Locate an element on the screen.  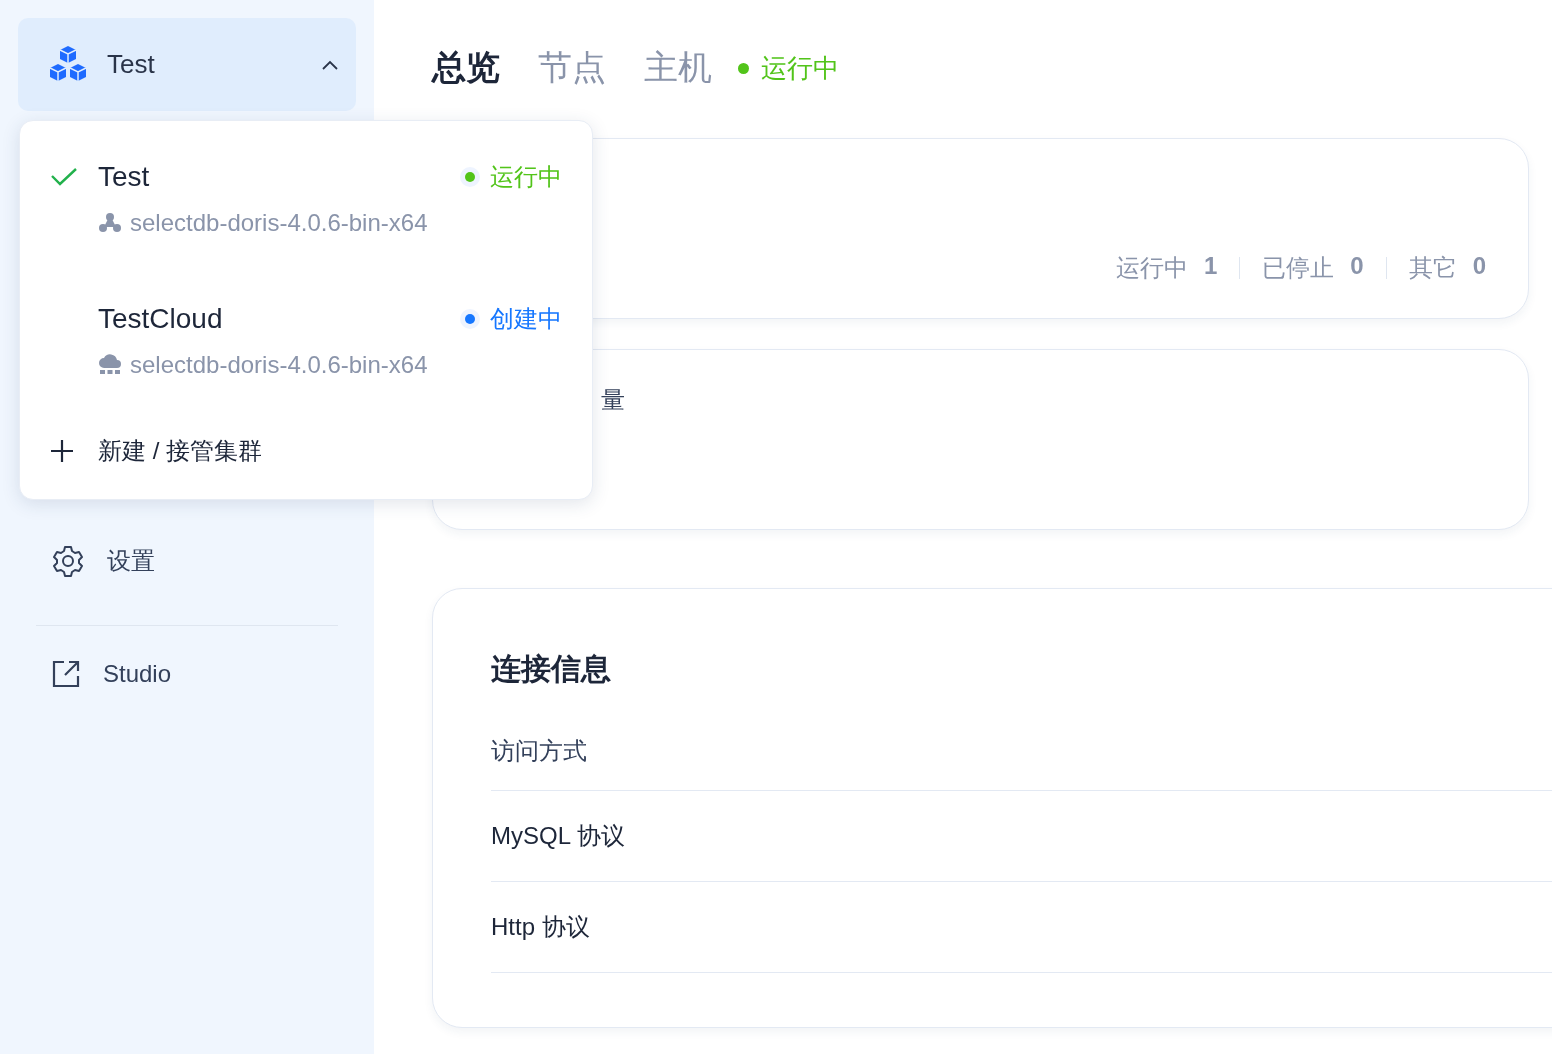
card-title: 量 is located at coordinates (613, 399).